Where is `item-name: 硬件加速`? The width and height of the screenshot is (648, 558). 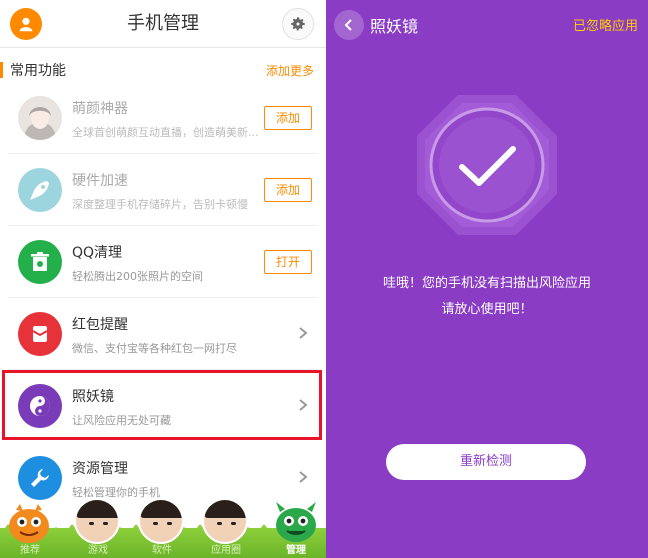
item-name: 硬件加速 is located at coordinates (100, 181).